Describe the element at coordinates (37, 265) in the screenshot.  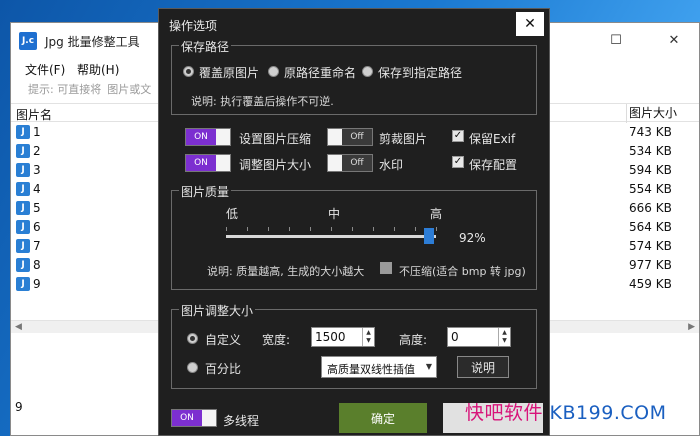
I see `file-name: 8` at that location.